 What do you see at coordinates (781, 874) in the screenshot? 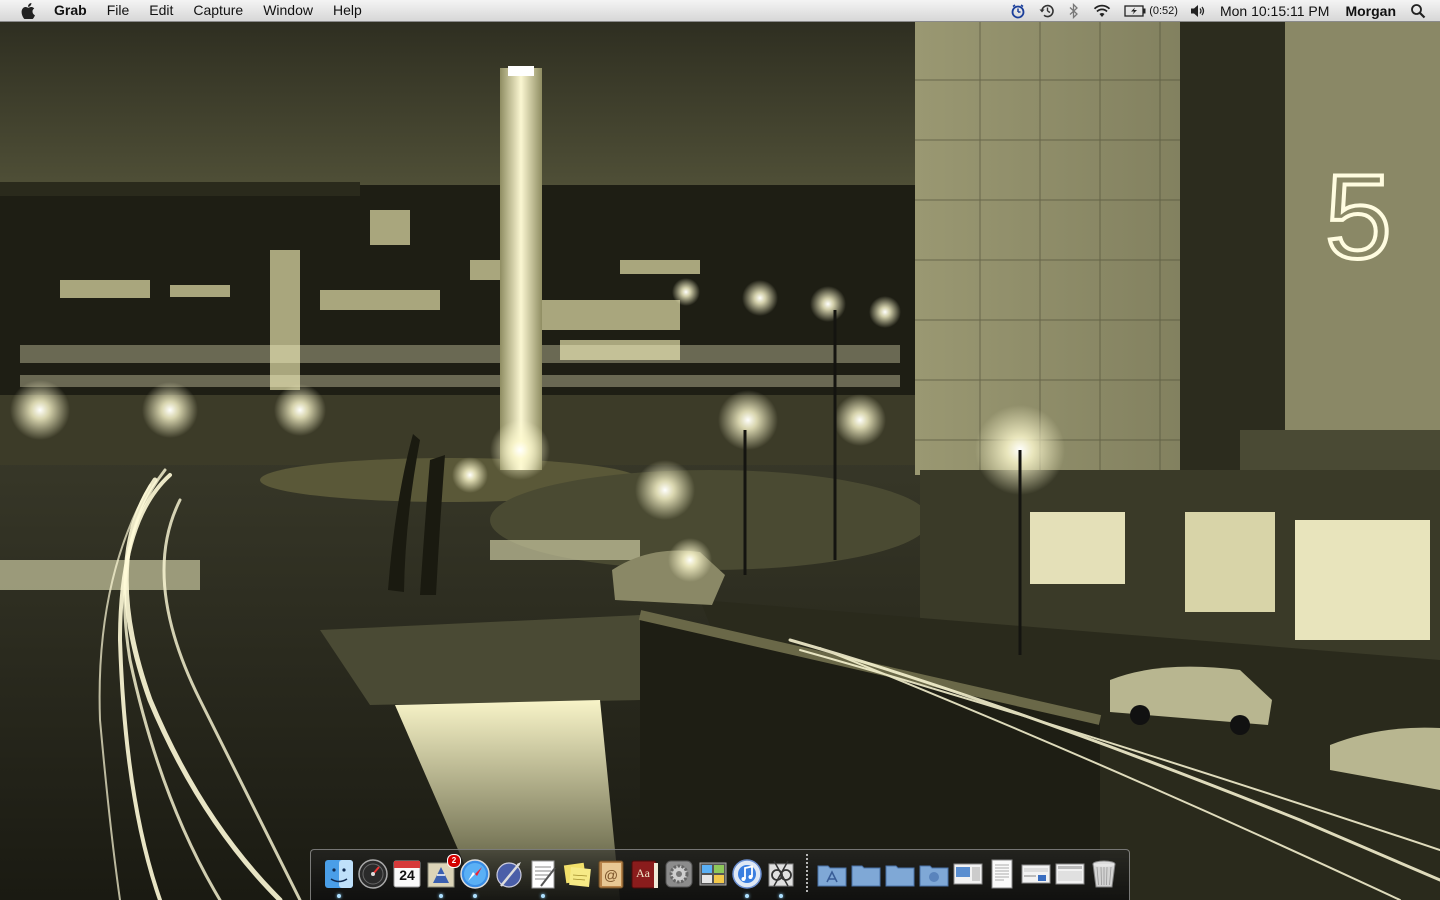
I see `grab-icon` at bounding box center [781, 874].